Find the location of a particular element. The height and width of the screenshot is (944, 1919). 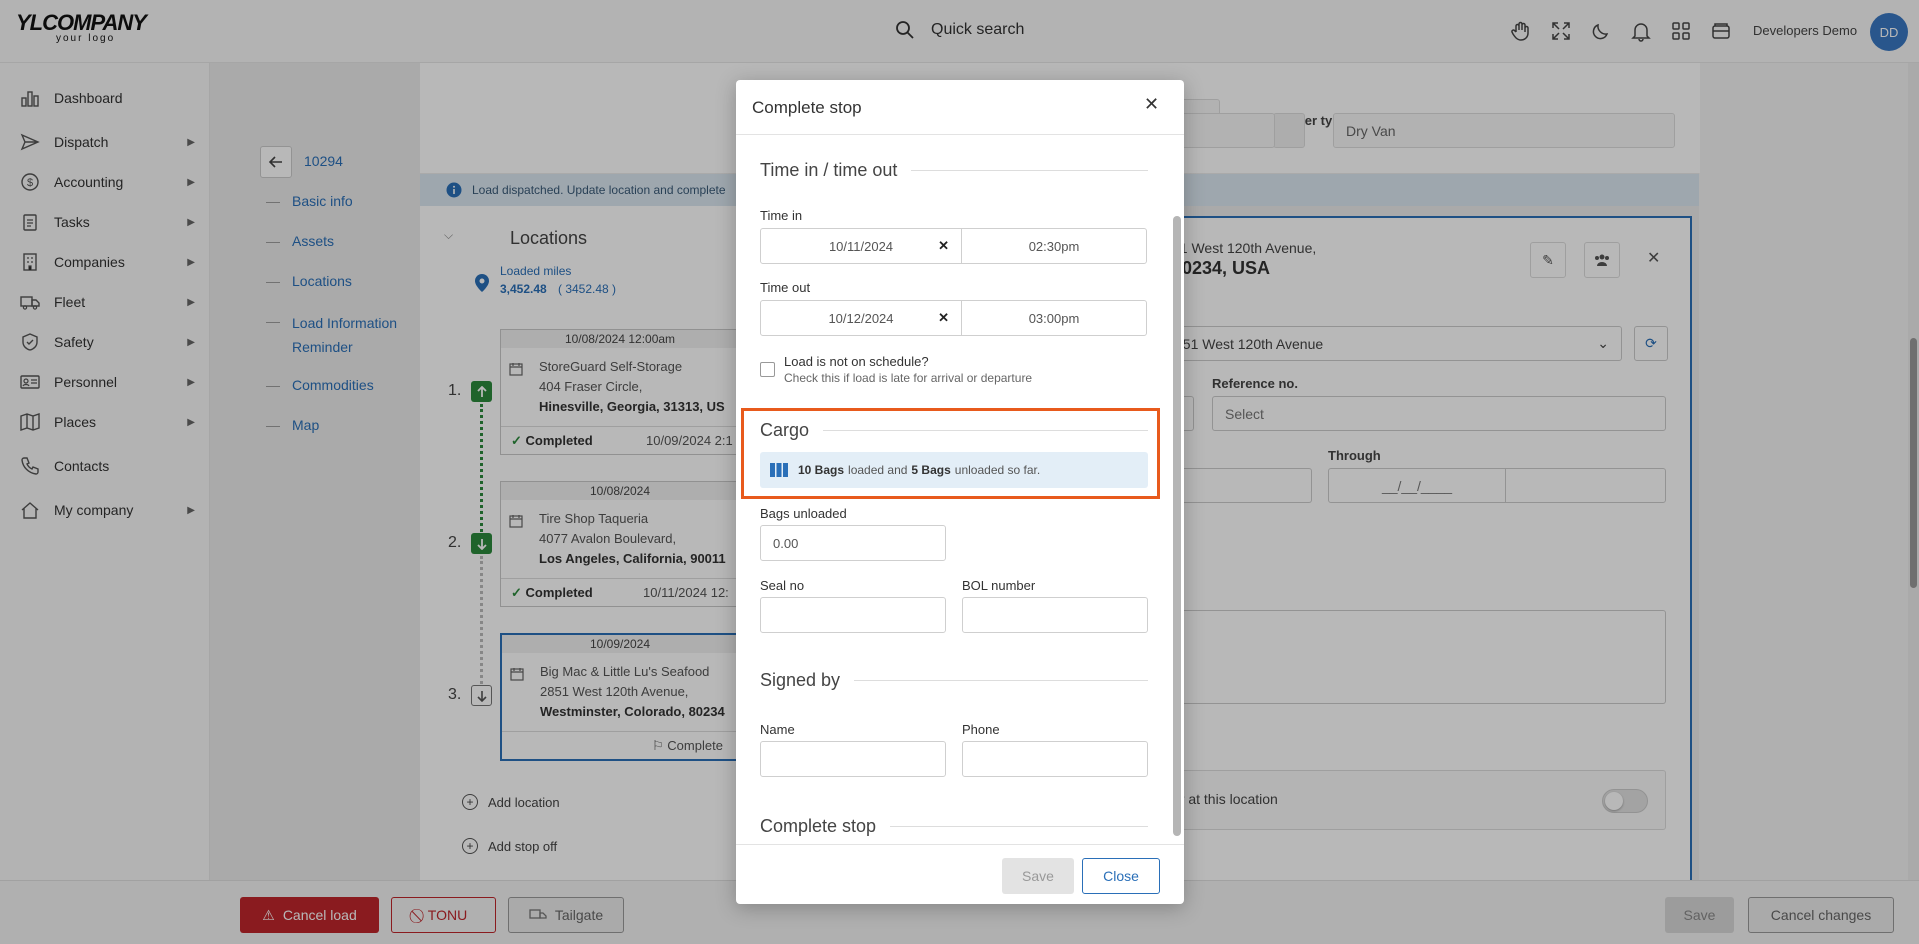

time-in-time-input: 02:30pm is located at coordinates (1054, 246).